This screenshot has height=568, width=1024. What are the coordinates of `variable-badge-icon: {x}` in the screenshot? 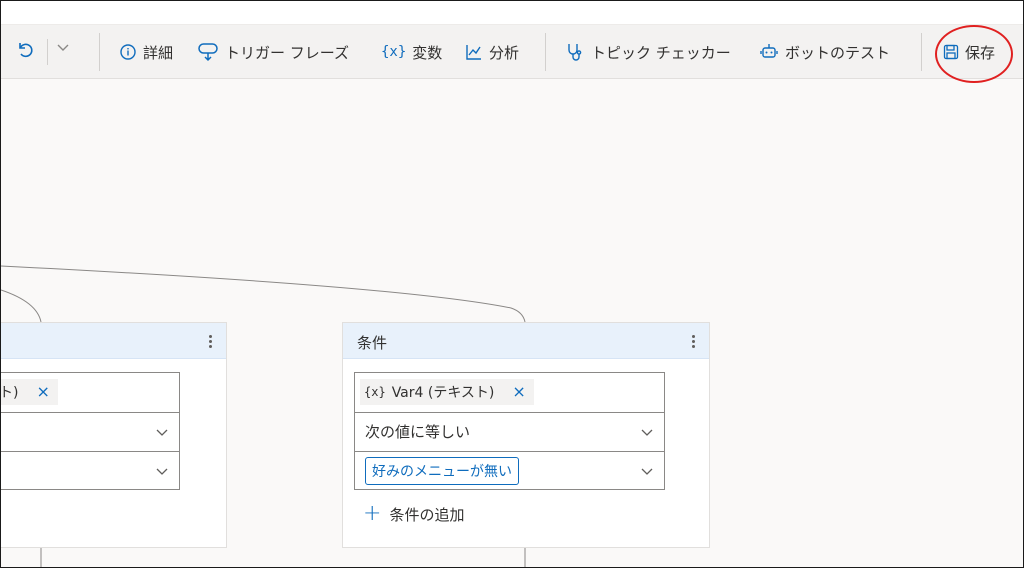 It's located at (375, 392).